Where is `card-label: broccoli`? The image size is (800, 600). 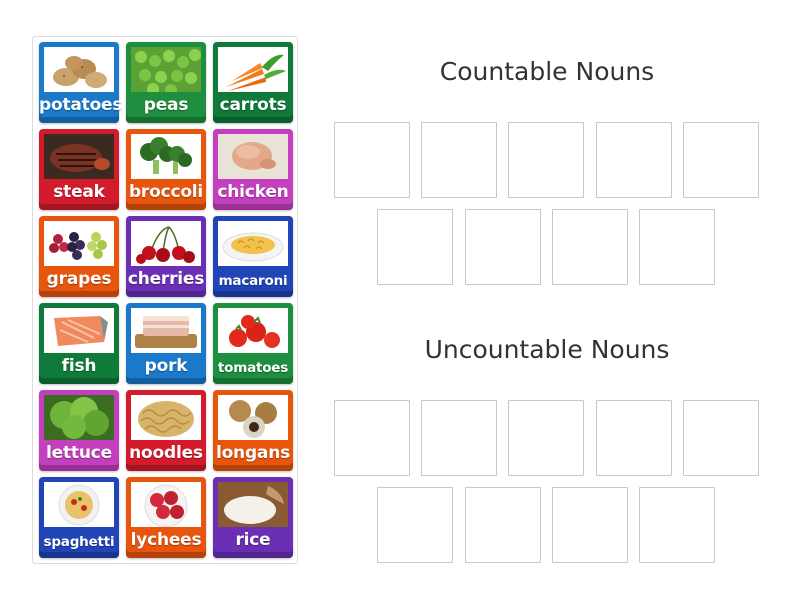
card-label: broccoli is located at coordinates (166, 192).